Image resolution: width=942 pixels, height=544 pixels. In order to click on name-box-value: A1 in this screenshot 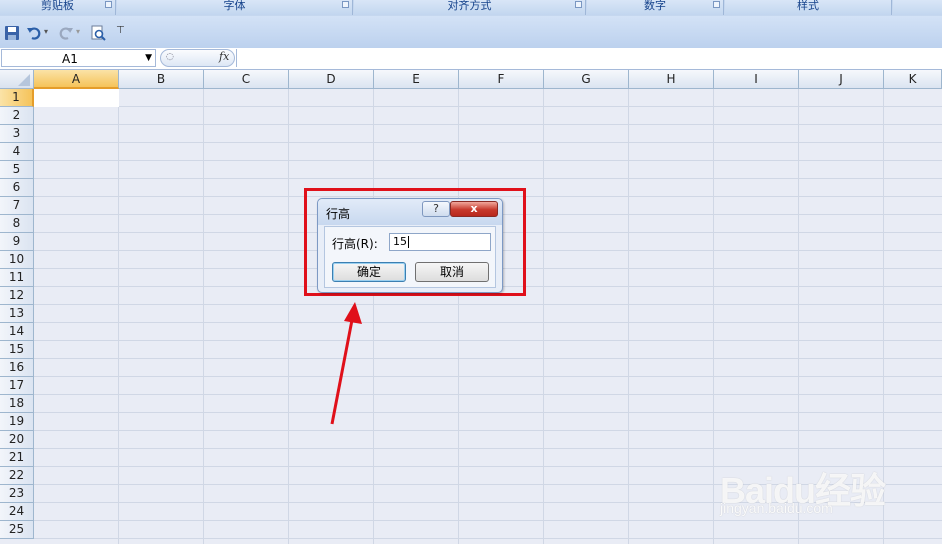, I will do `click(70, 59)`.